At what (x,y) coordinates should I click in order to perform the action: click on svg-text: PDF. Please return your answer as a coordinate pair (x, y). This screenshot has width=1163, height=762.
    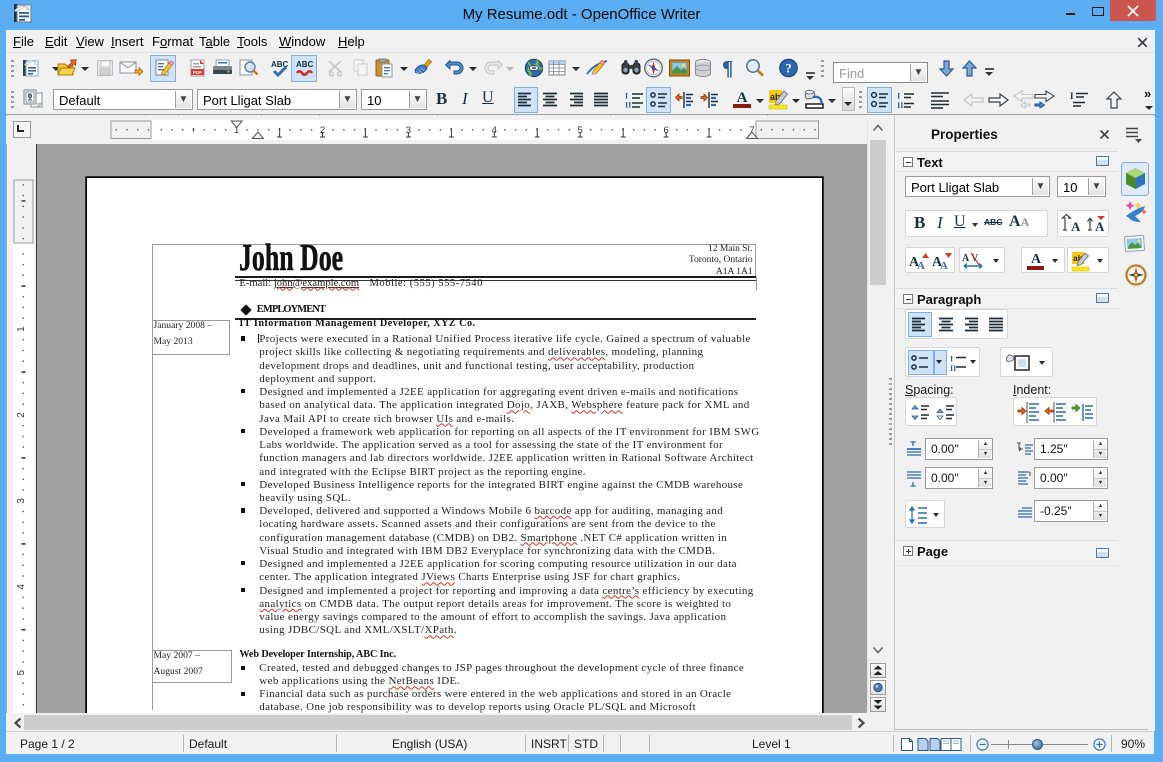
    Looking at the image, I should click on (197, 72).